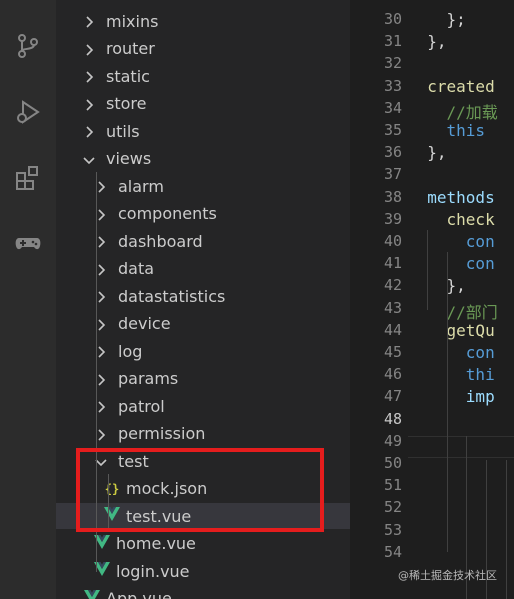 This screenshot has width=514, height=599. I want to click on code-token: check, so click(451, 219).